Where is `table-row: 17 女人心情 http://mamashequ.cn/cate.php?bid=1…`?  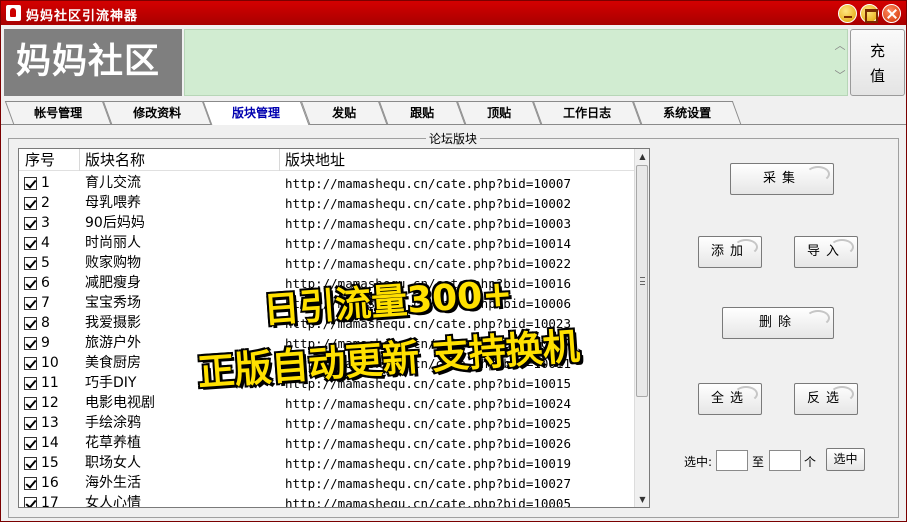 table-row: 17 女人心情 http://mamashequ.cn/cate.php?bid=1… is located at coordinates (326, 500).